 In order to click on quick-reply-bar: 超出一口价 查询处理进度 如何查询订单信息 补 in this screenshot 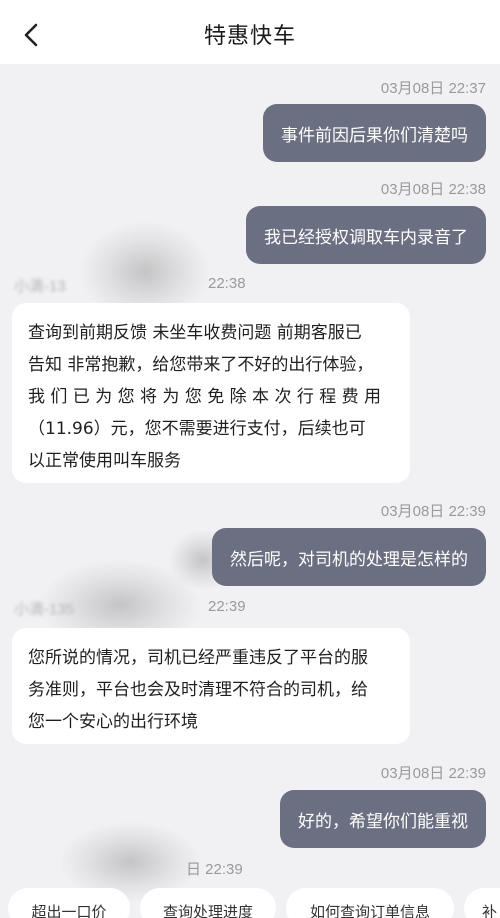, I will do `click(250, 901)`.